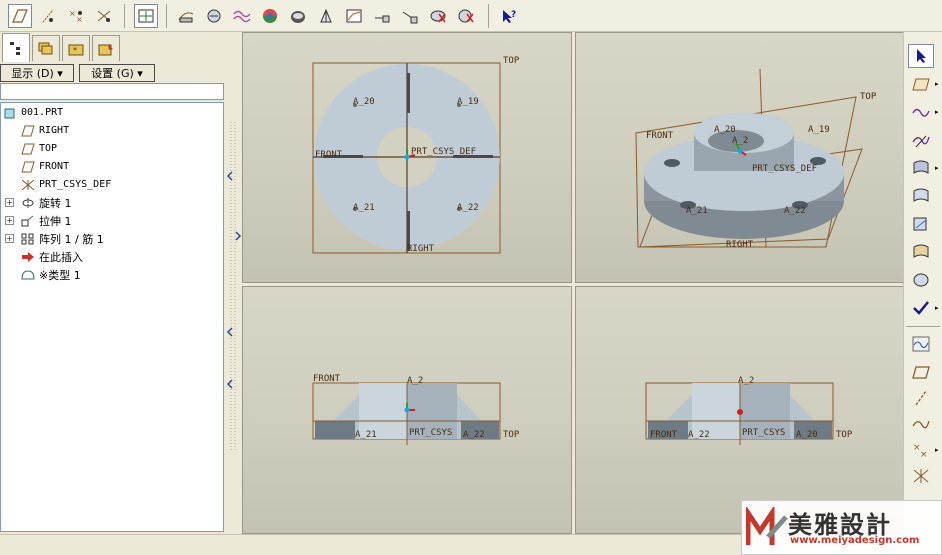 Image resolution: width=942 pixels, height=555 pixels. I want to click on favorites-icon, so click(105, 49).